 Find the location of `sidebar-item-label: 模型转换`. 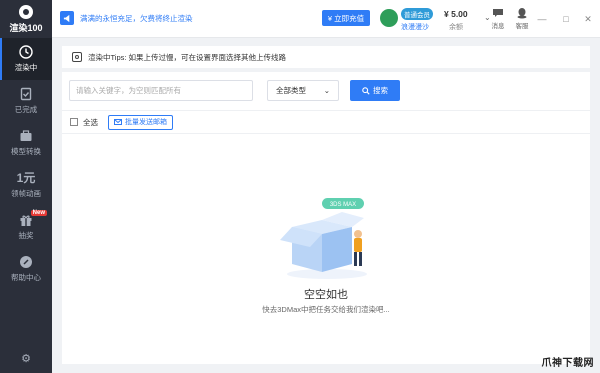

sidebar-item-label: 模型转换 is located at coordinates (26, 151).